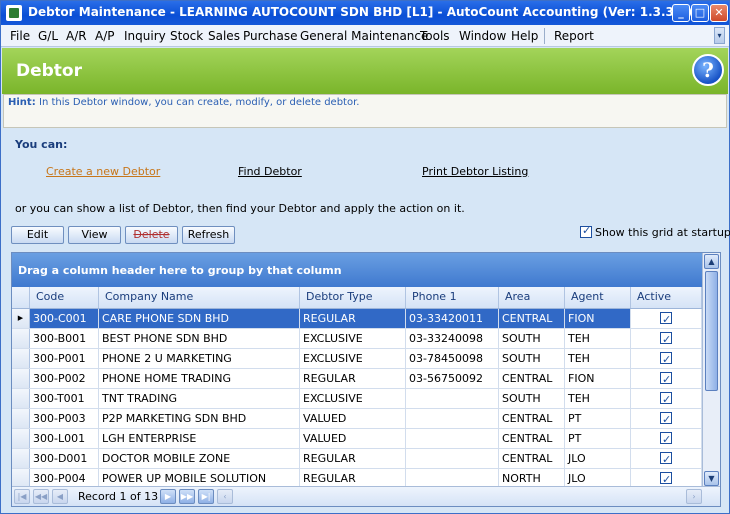  What do you see at coordinates (711, 261) in the screenshot?
I see `scroll-up-icon: ▲` at bounding box center [711, 261].